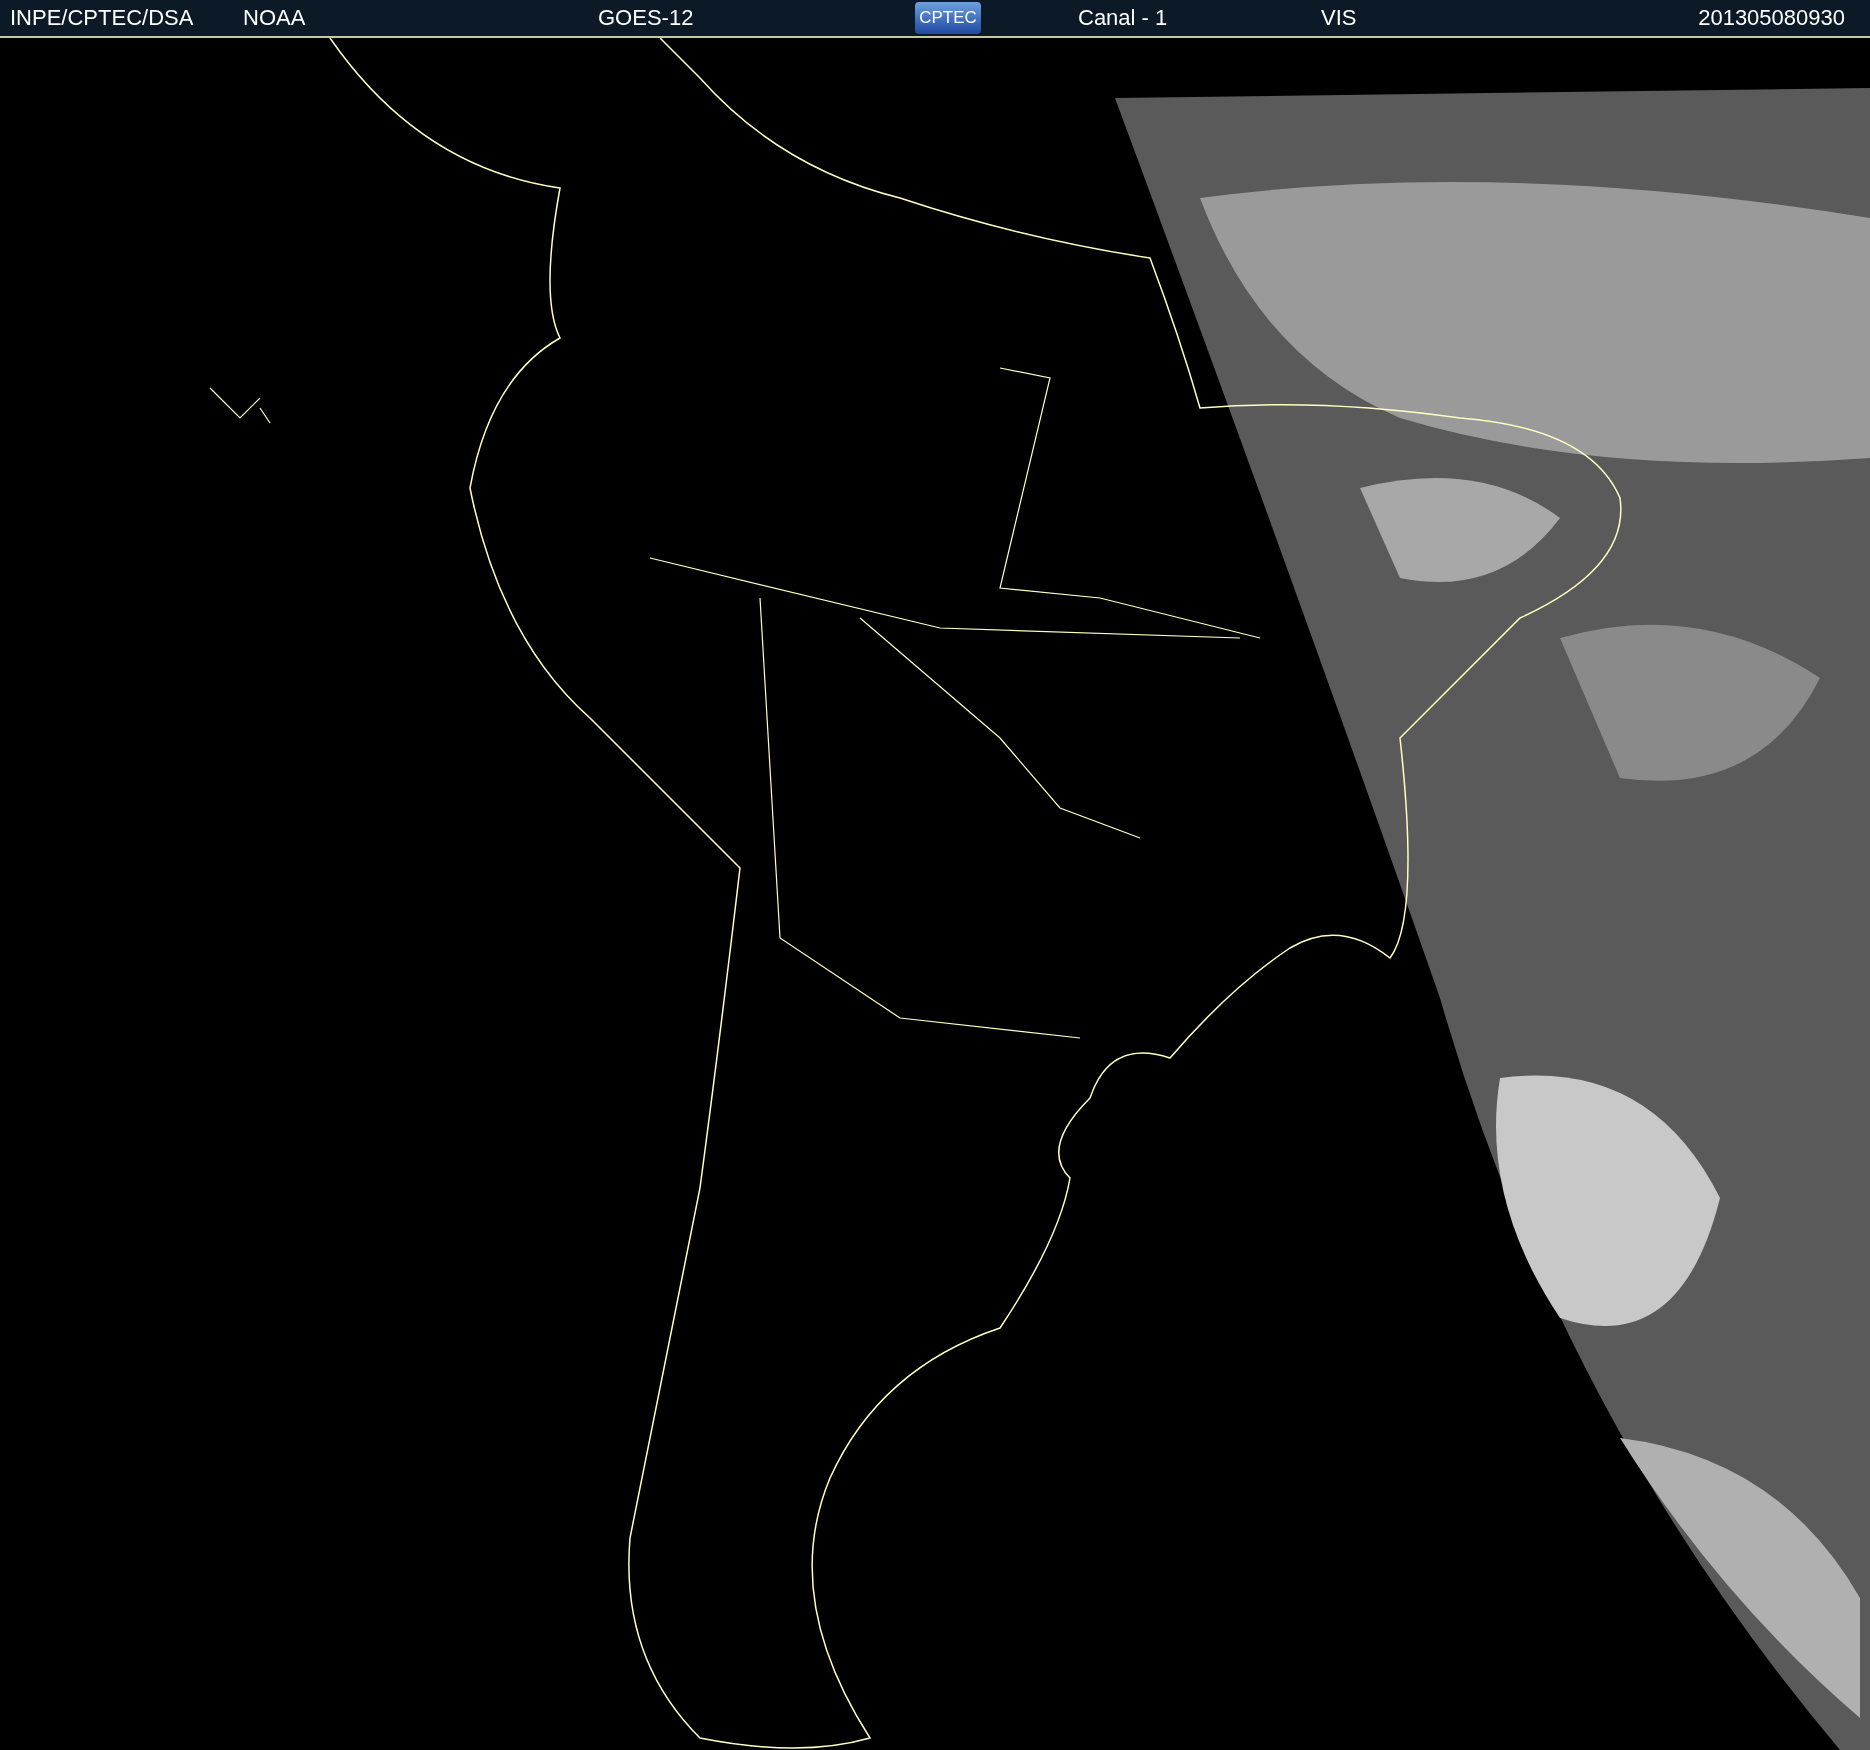 Image resolution: width=1870 pixels, height=1750 pixels. Describe the element at coordinates (948, 18) in the screenshot. I see `logo: CPTEC` at that location.